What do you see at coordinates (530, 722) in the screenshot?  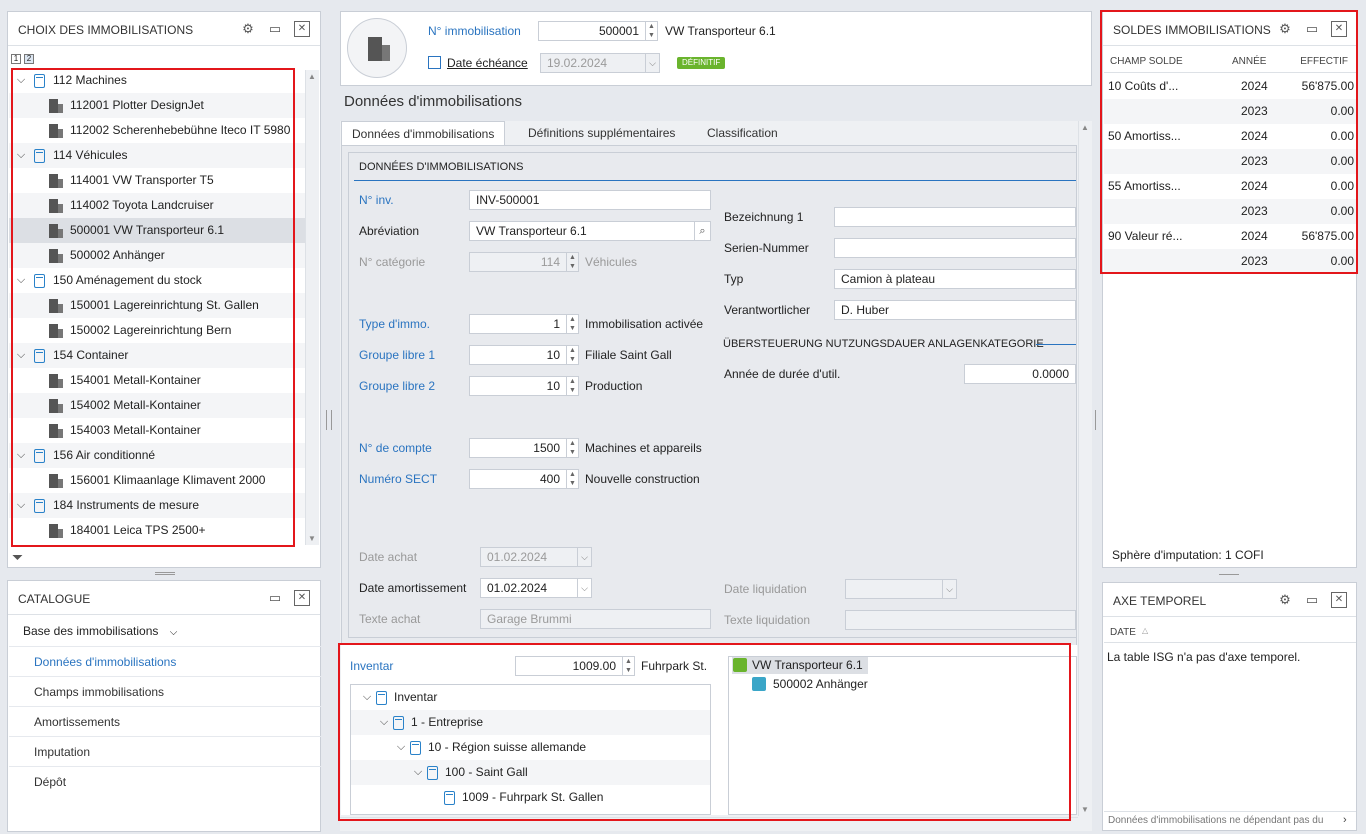 I see `inventory-tree-node: ⌵ 1 - Entreprise` at bounding box center [530, 722].